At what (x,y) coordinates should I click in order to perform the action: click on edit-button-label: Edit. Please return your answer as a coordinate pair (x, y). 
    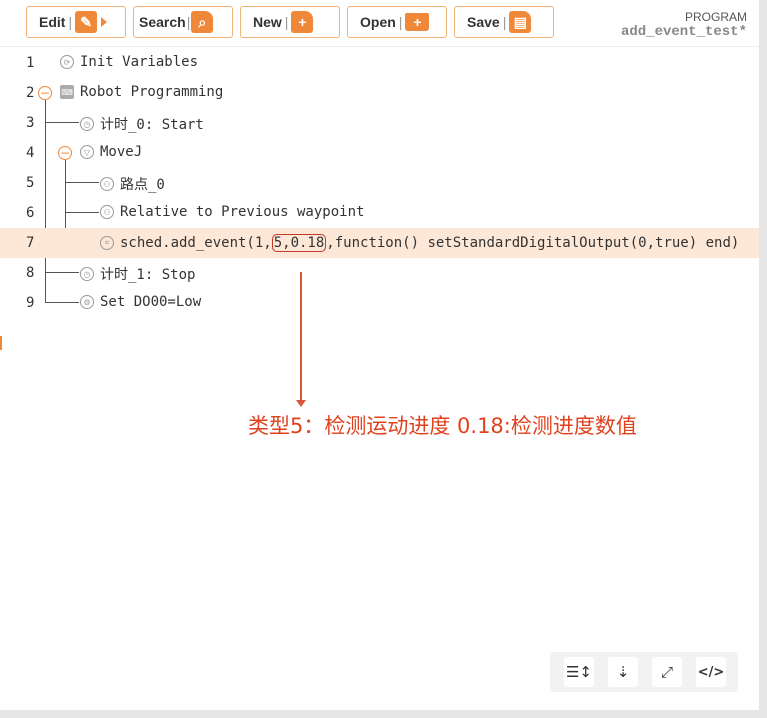
    Looking at the image, I should click on (52, 22).